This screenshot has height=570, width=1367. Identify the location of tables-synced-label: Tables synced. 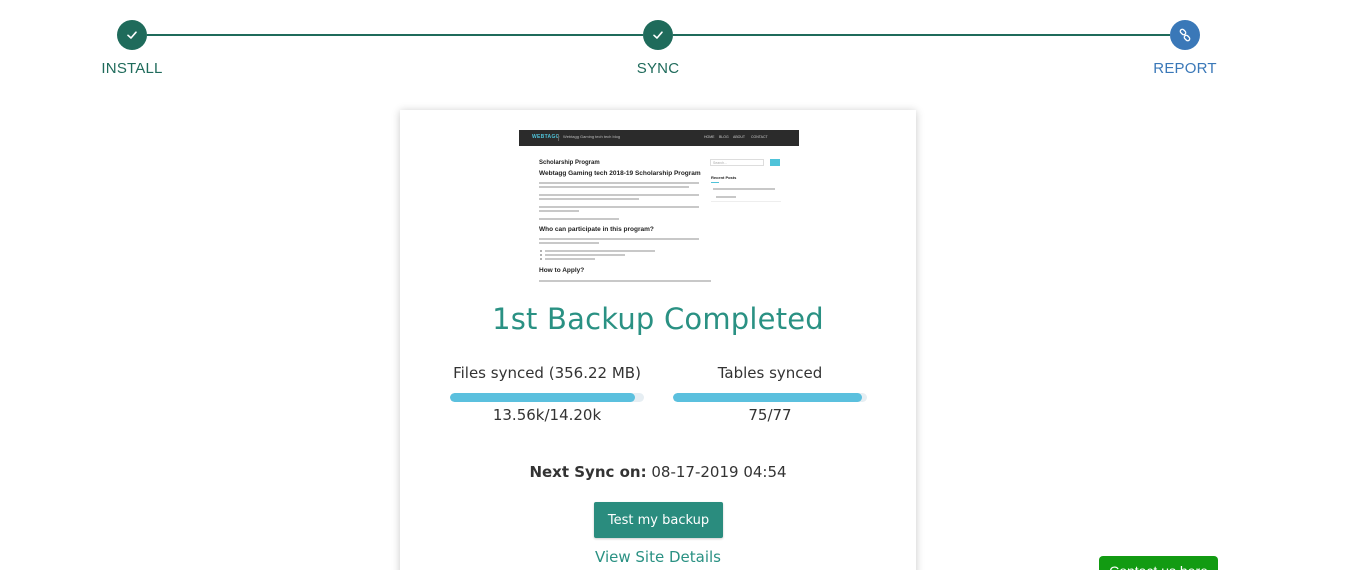
(770, 373).